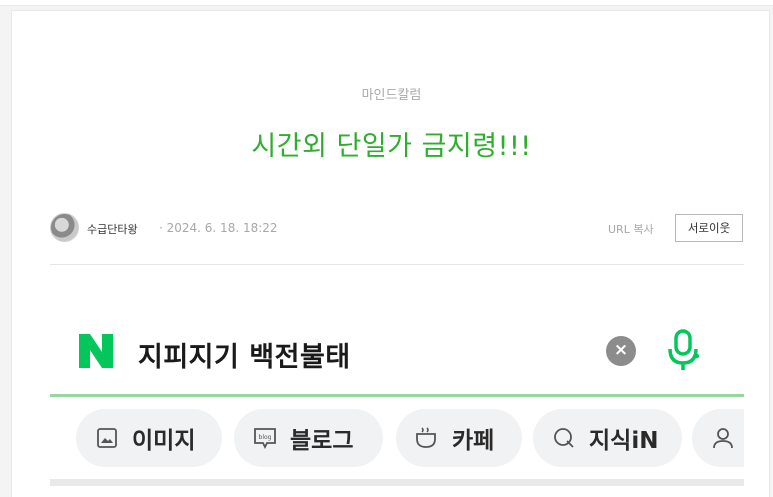 The height and width of the screenshot is (497, 773). What do you see at coordinates (96, 351) in the screenshot?
I see `naver-n-logo` at bounding box center [96, 351].